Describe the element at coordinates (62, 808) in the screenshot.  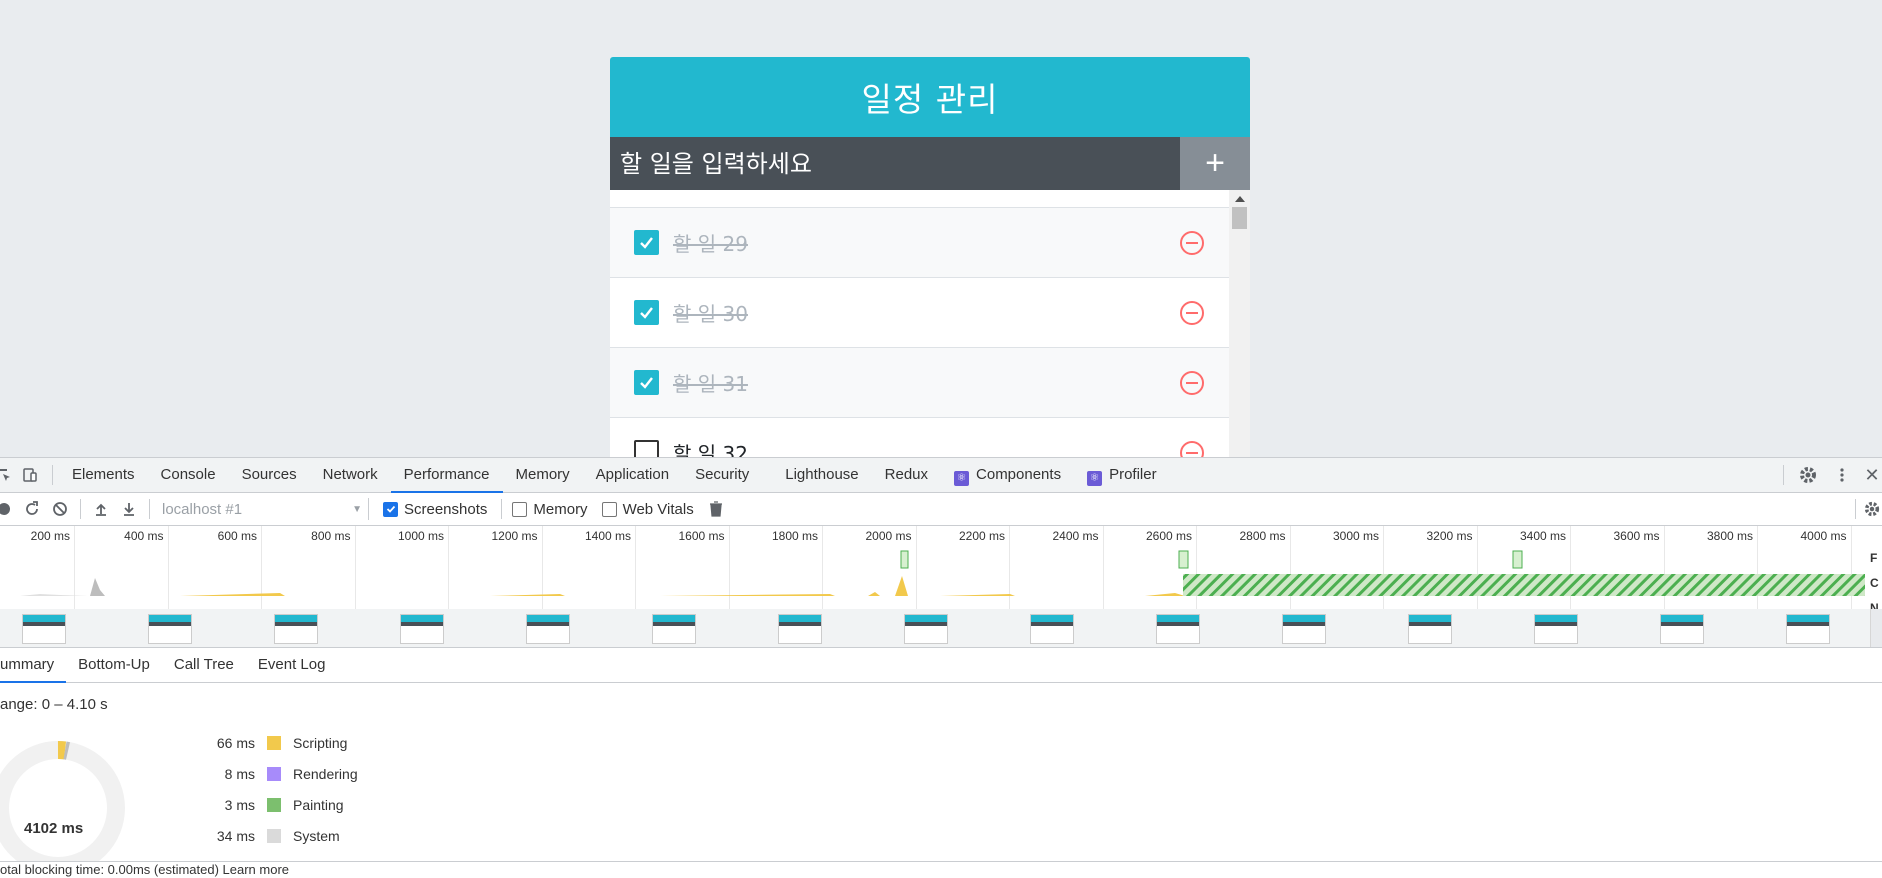
I see `summary-donut-chart` at that location.